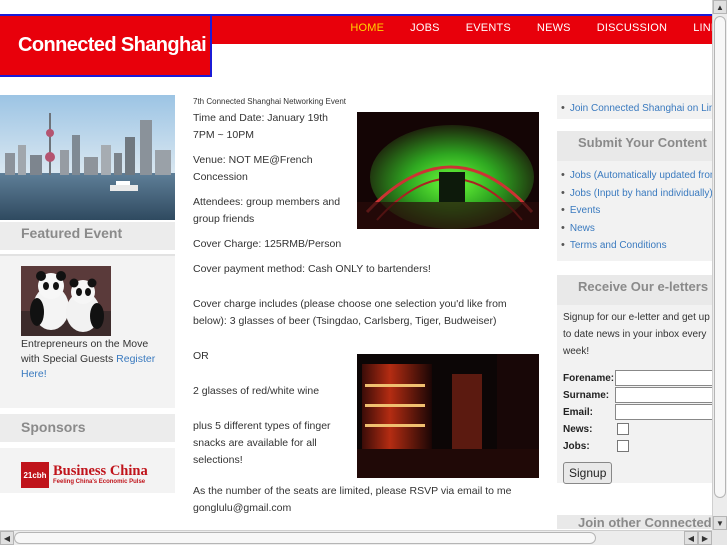 The height and width of the screenshot is (545, 727). I want to click on featured-event-header: Featured Event, so click(87, 236).